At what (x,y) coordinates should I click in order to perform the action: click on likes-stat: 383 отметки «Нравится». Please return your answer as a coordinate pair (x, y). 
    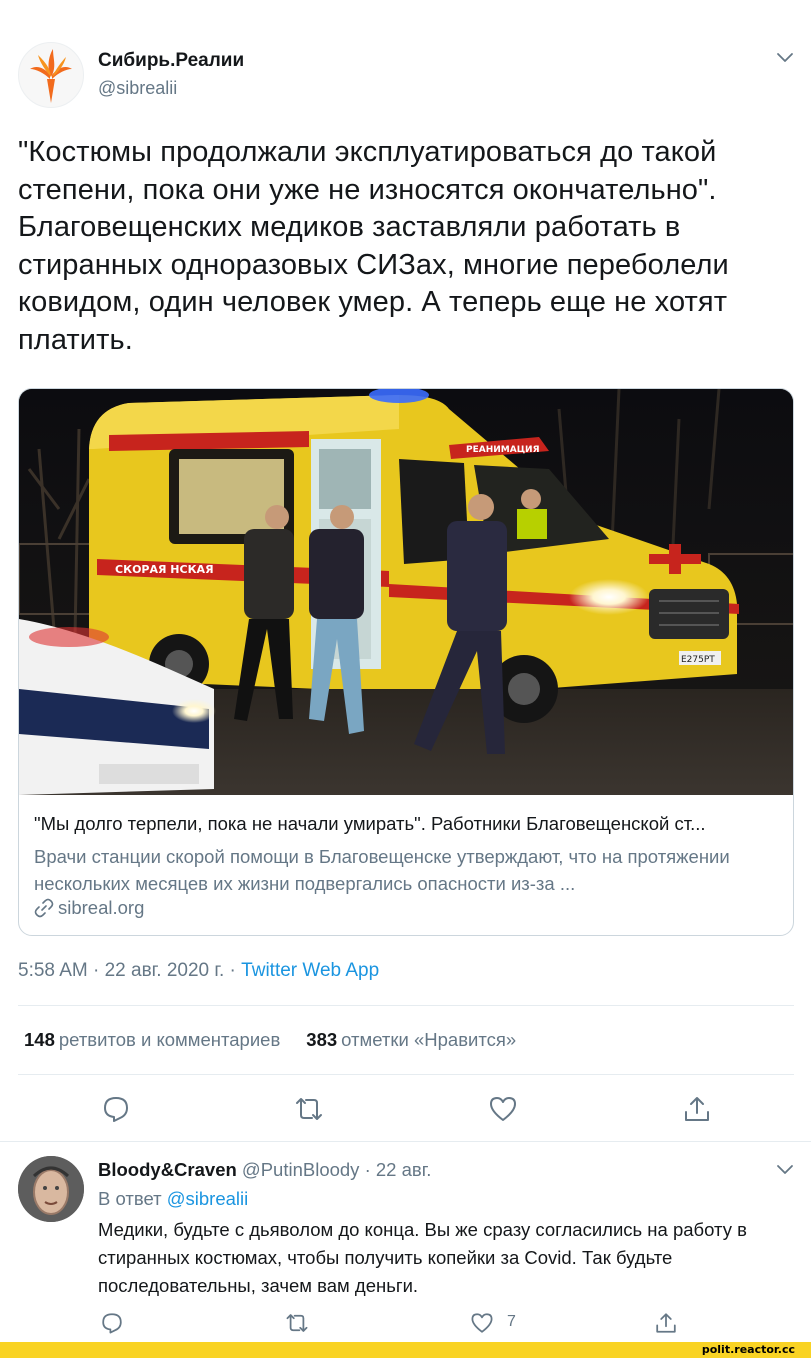
    Looking at the image, I should click on (411, 1040).